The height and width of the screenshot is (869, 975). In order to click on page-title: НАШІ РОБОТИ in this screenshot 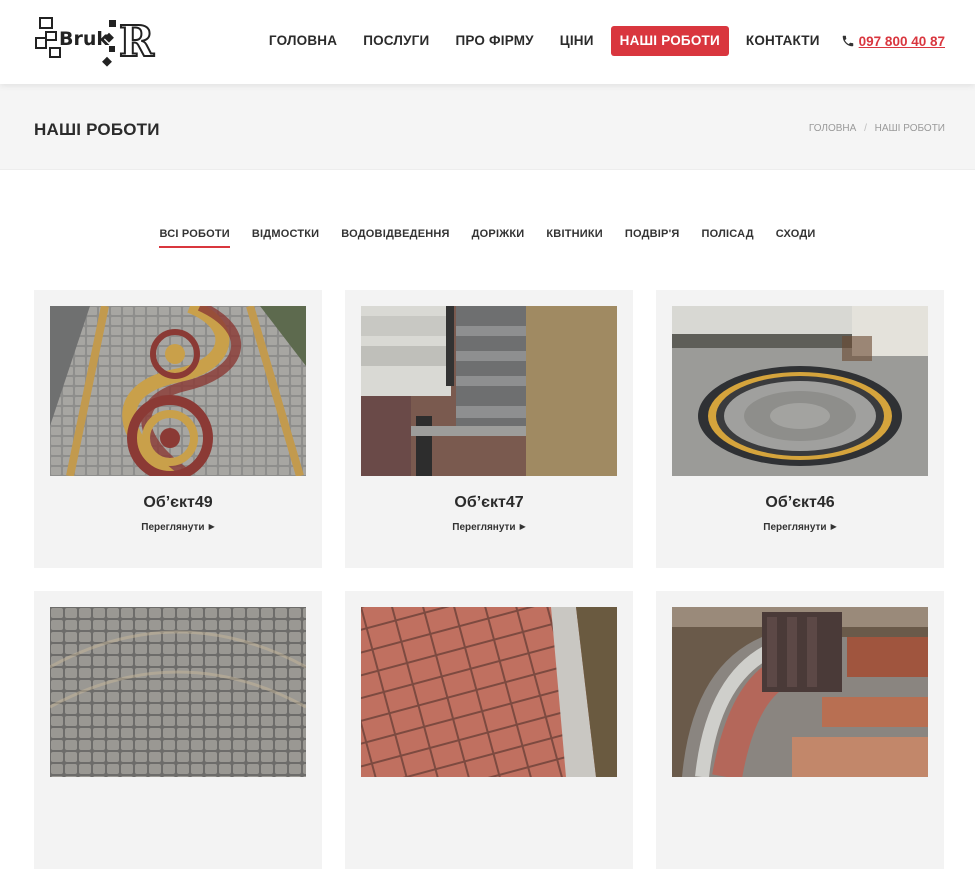, I will do `click(97, 129)`.